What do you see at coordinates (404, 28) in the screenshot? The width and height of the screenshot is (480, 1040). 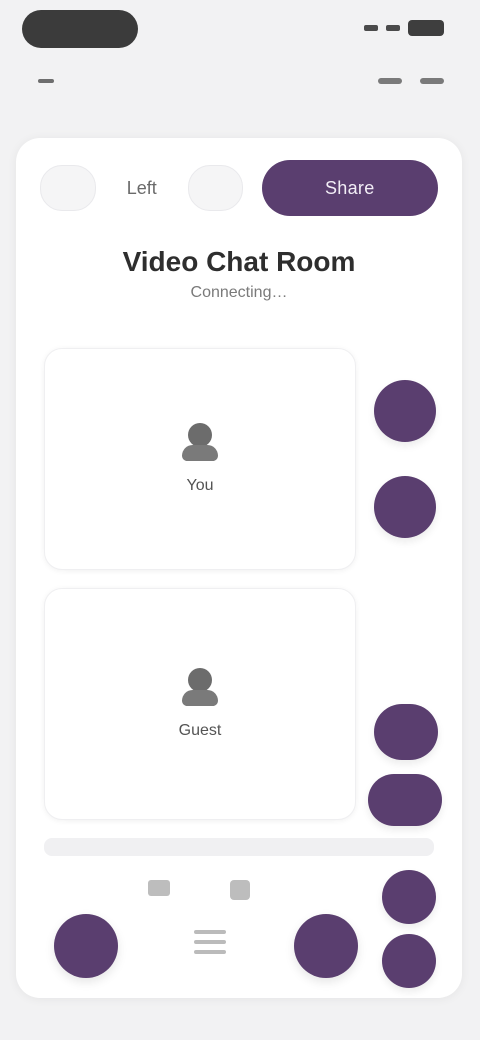 I see `status-right` at bounding box center [404, 28].